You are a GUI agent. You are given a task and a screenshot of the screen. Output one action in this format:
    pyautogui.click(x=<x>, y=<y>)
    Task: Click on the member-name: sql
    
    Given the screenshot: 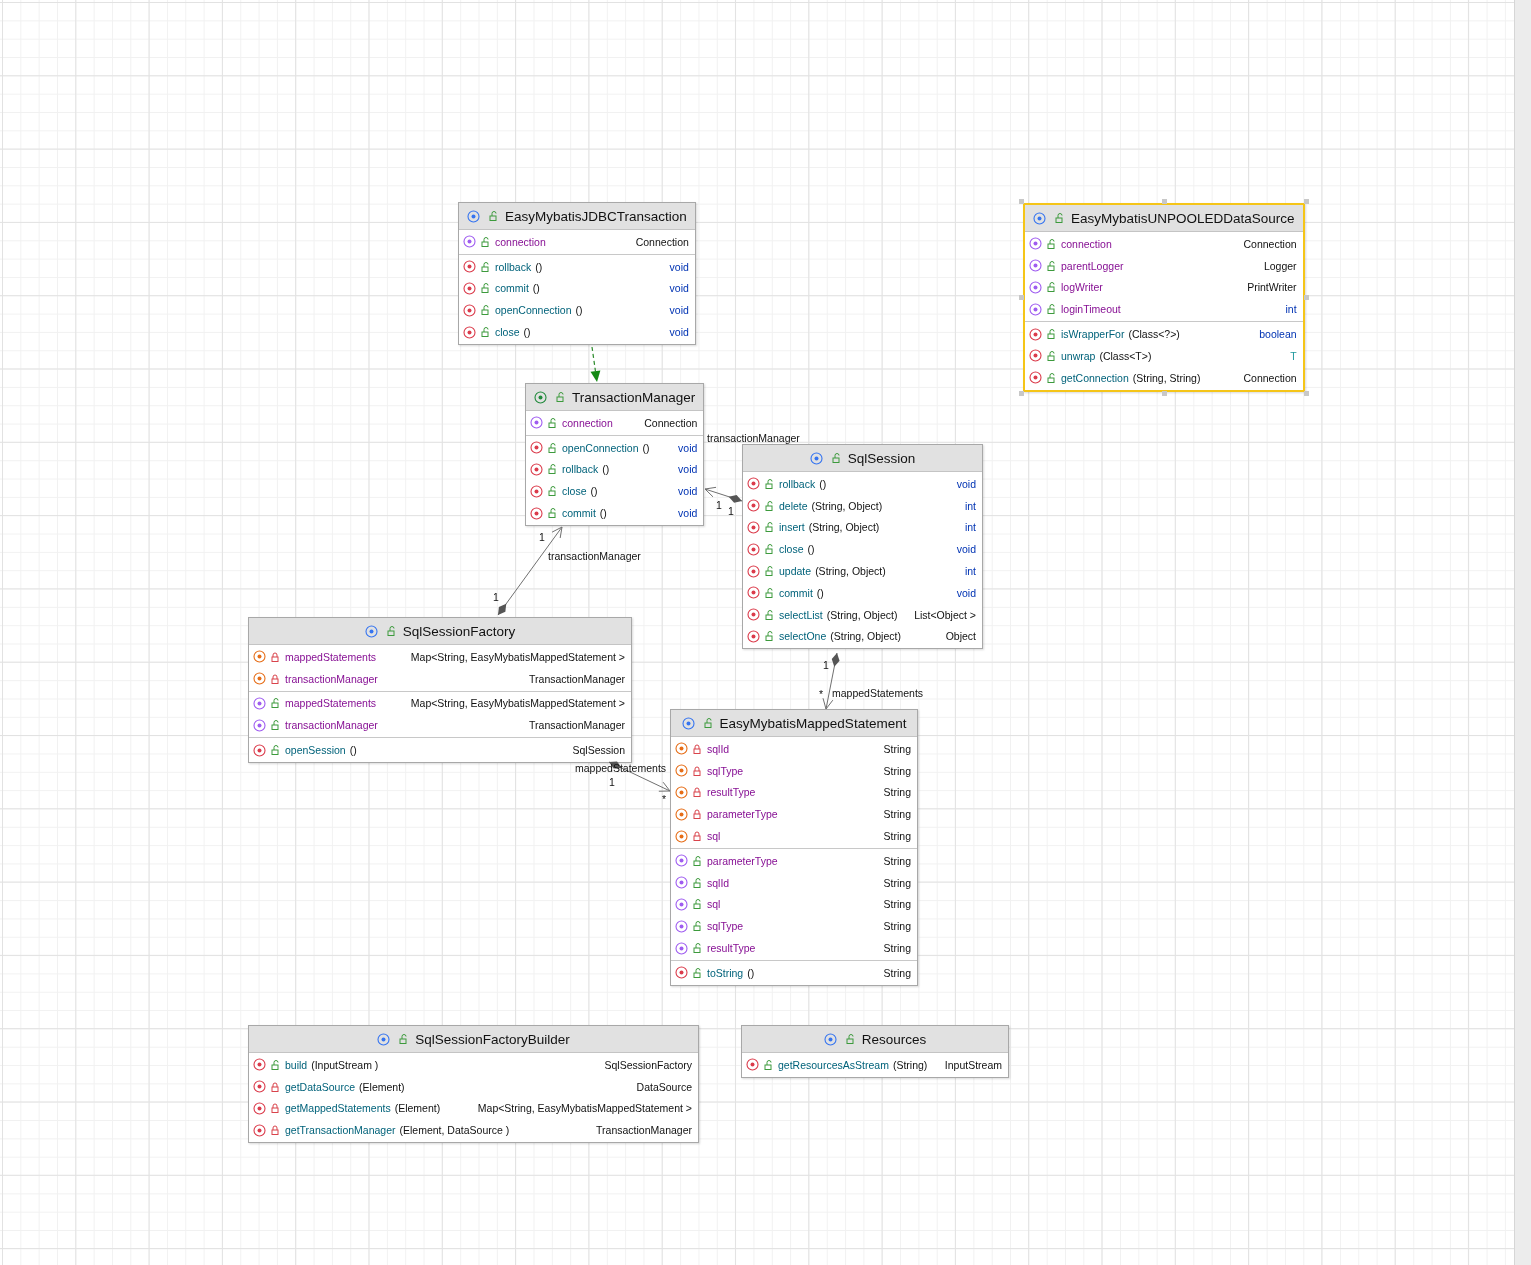 What is the action you would take?
    pyautogui.click(x=714, y=836)
    